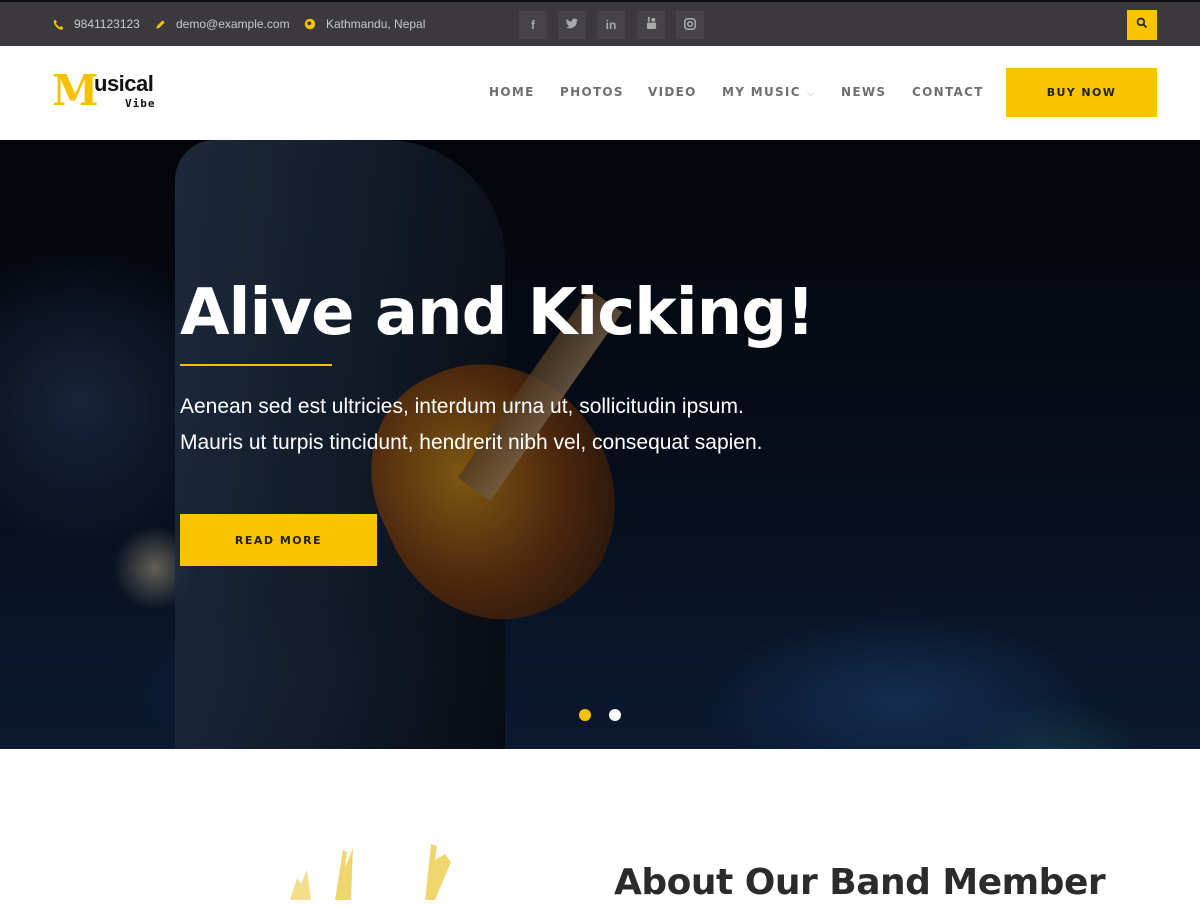 The height and width of the screenshot is (905, 1200). What do you see at coordinates (376, 24) in the screenshot?
I see `location-text: Kathmandu, Nepal` at bounding box center [376, 24].